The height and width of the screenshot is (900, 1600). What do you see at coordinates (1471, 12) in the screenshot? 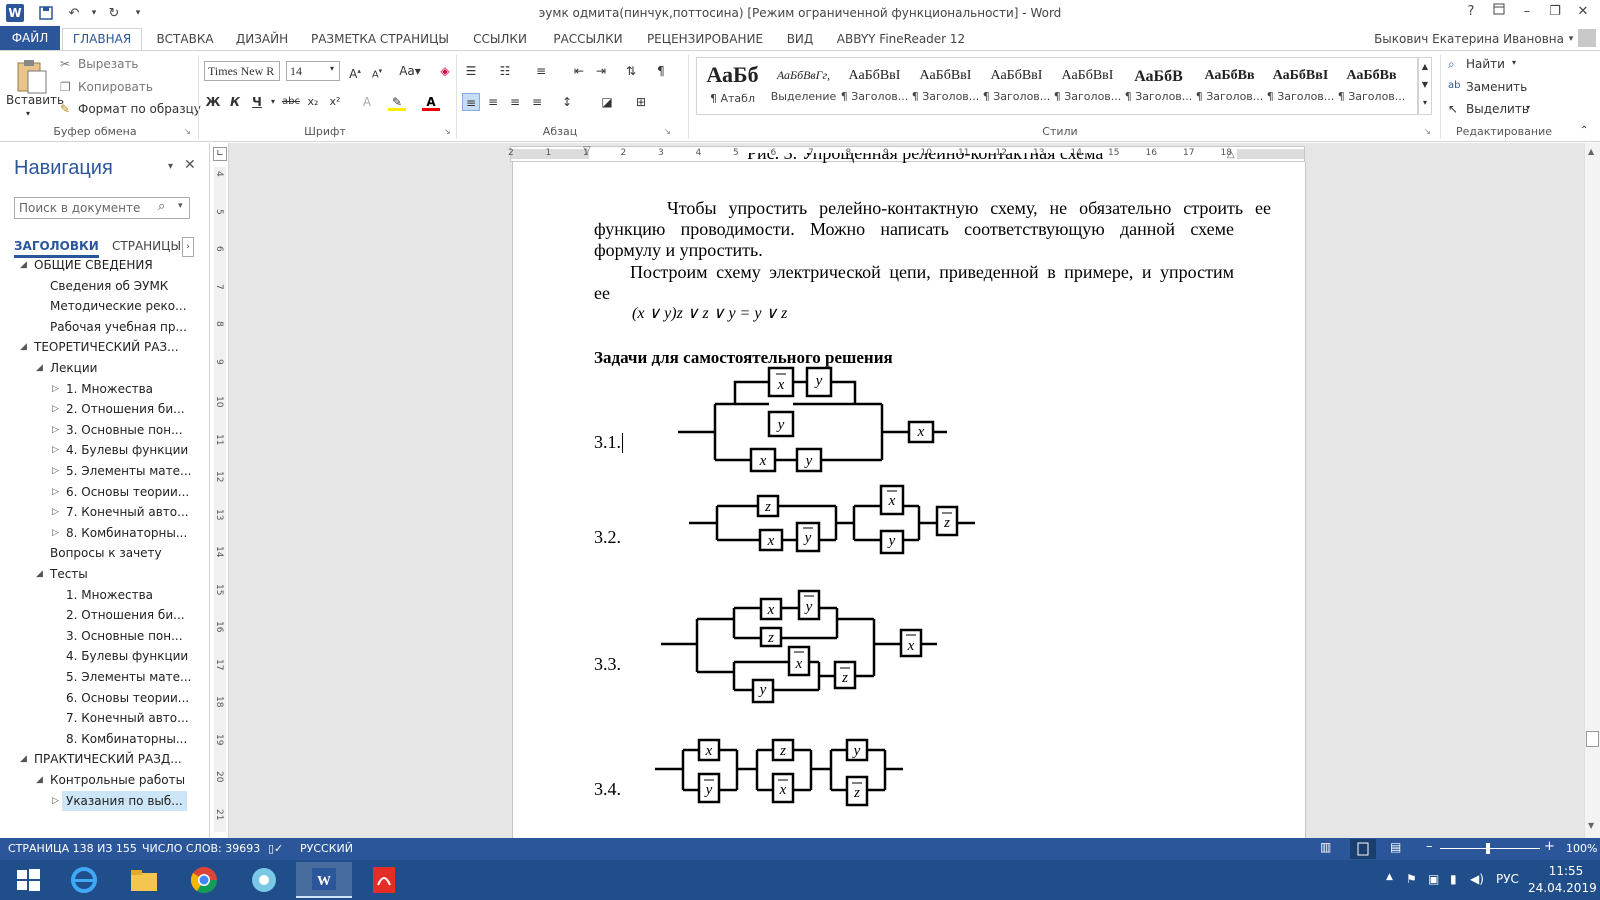
I see `help-button: ?` at bounding box center [1471, 12].